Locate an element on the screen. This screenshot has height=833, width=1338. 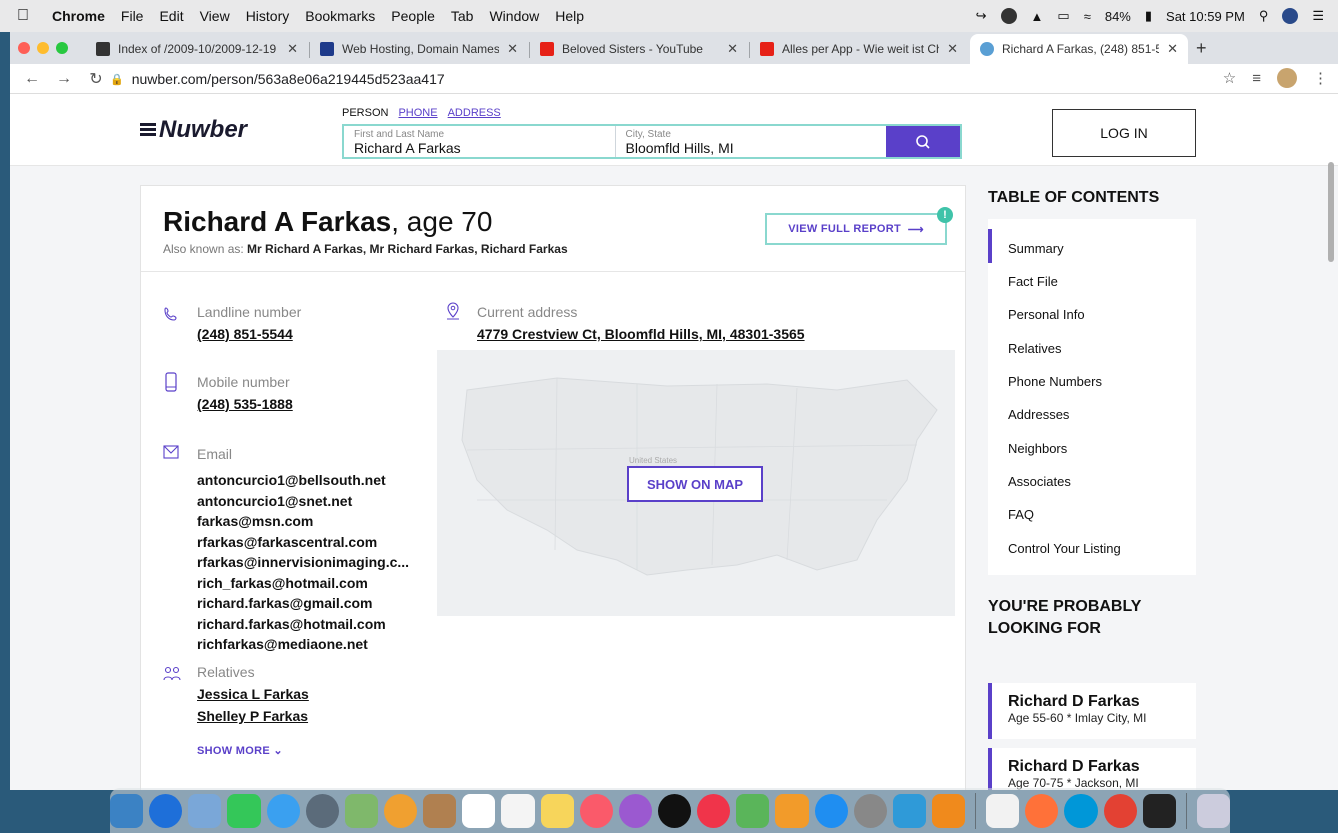
forward-icon: → is located at coordinates (64, 79).